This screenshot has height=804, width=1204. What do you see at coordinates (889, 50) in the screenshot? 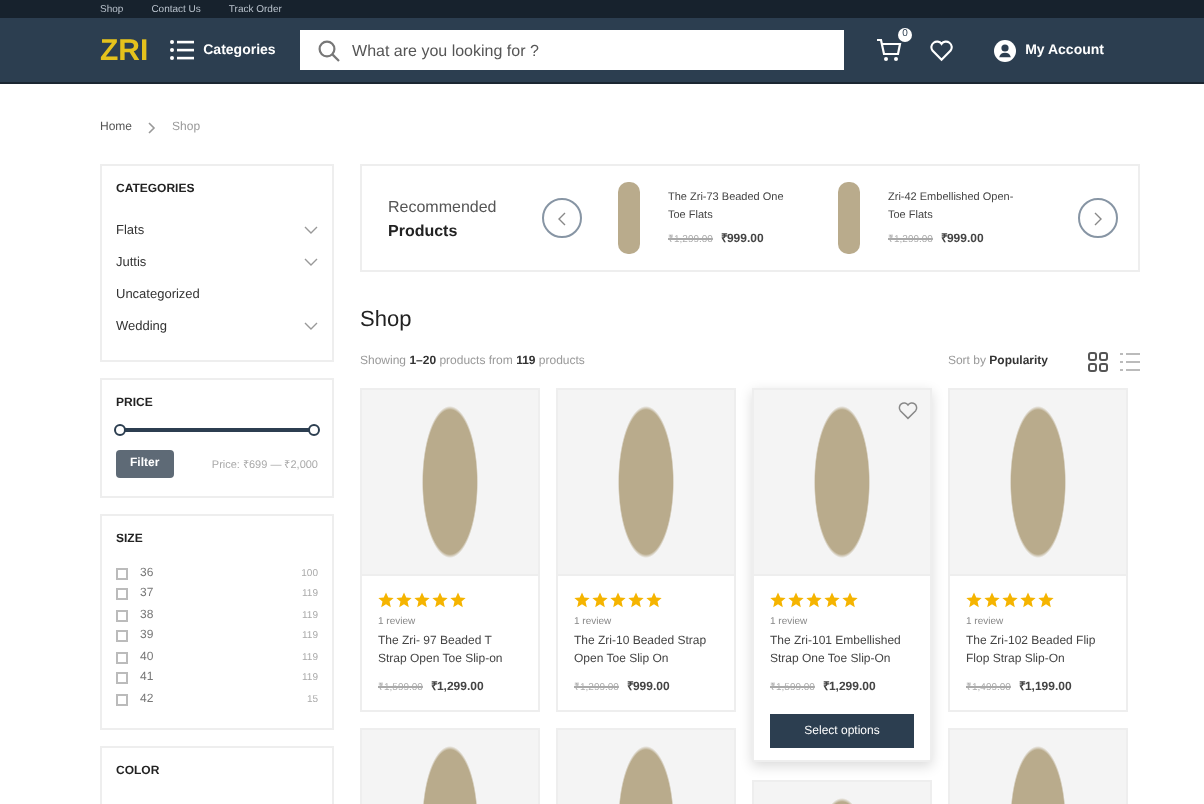
I see `cart-icon` at bounding box center [889, 50].